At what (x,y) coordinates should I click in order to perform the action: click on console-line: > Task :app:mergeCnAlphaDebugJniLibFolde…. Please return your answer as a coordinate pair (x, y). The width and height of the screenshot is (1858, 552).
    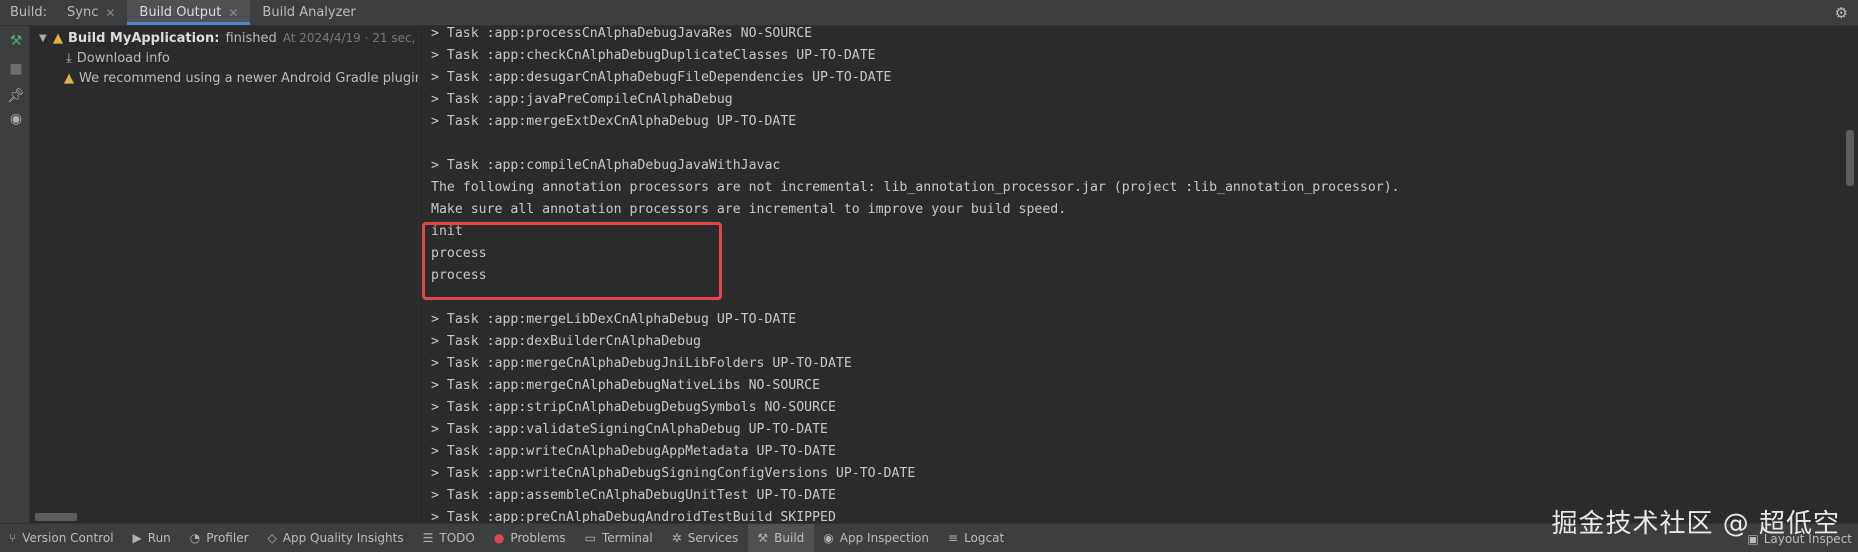
    Looking at the image, I should click on (641, 363).